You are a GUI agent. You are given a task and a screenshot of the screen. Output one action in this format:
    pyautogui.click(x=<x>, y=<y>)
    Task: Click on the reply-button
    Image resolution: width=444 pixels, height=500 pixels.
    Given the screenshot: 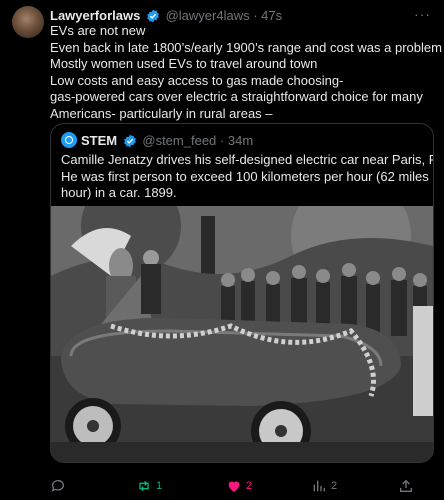 What is the action you would take?
    pyautogui.click(x=58, y=486)
    